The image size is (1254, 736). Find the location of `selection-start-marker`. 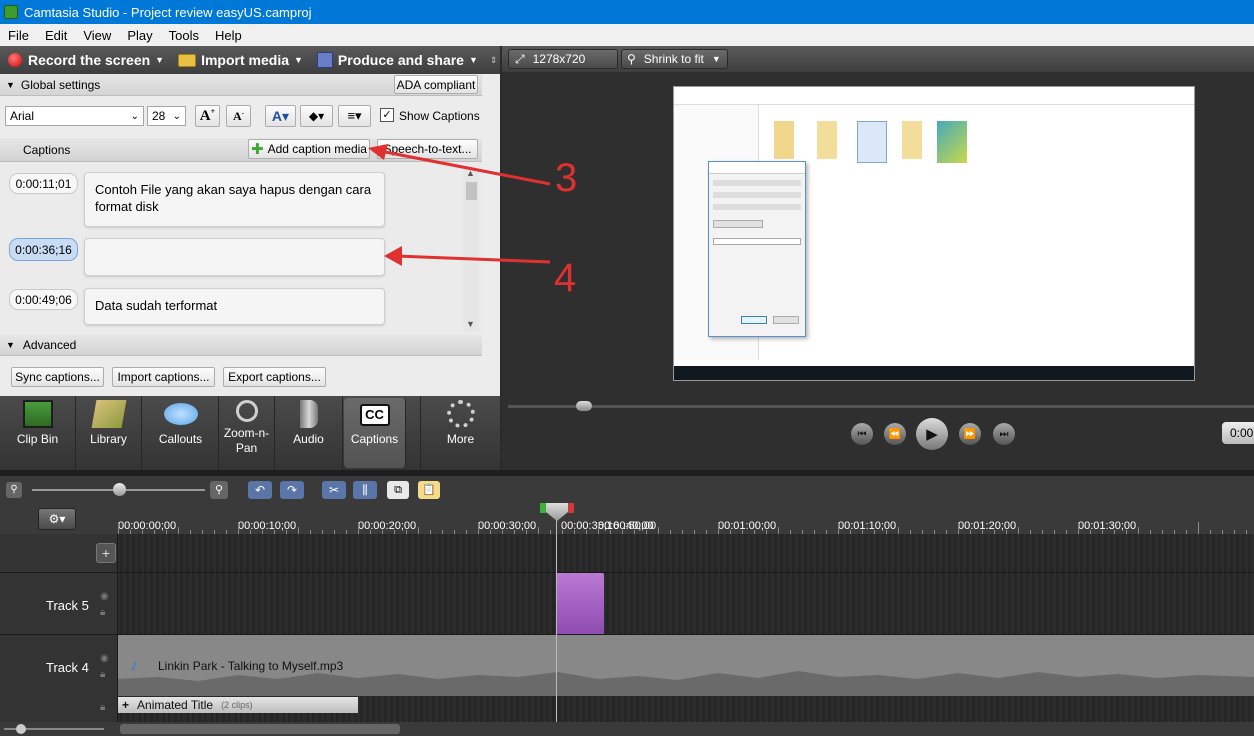

selection-start-marker is located at coordinates (543, 508).